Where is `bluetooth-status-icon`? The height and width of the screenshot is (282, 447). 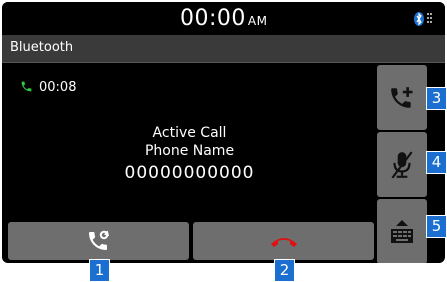 bluetooth-status-icon is located at coordinates (423, 19).